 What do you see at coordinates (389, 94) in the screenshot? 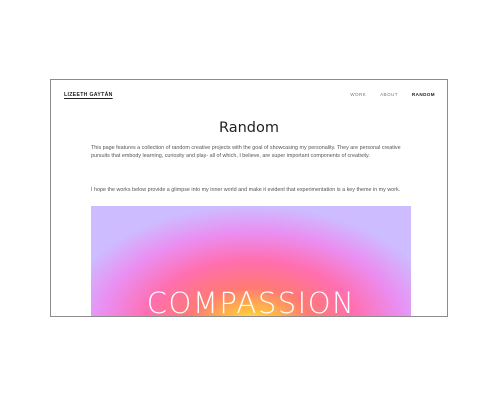
I see `nav-item-about: ABOUT` at bounding box center [389, 94].